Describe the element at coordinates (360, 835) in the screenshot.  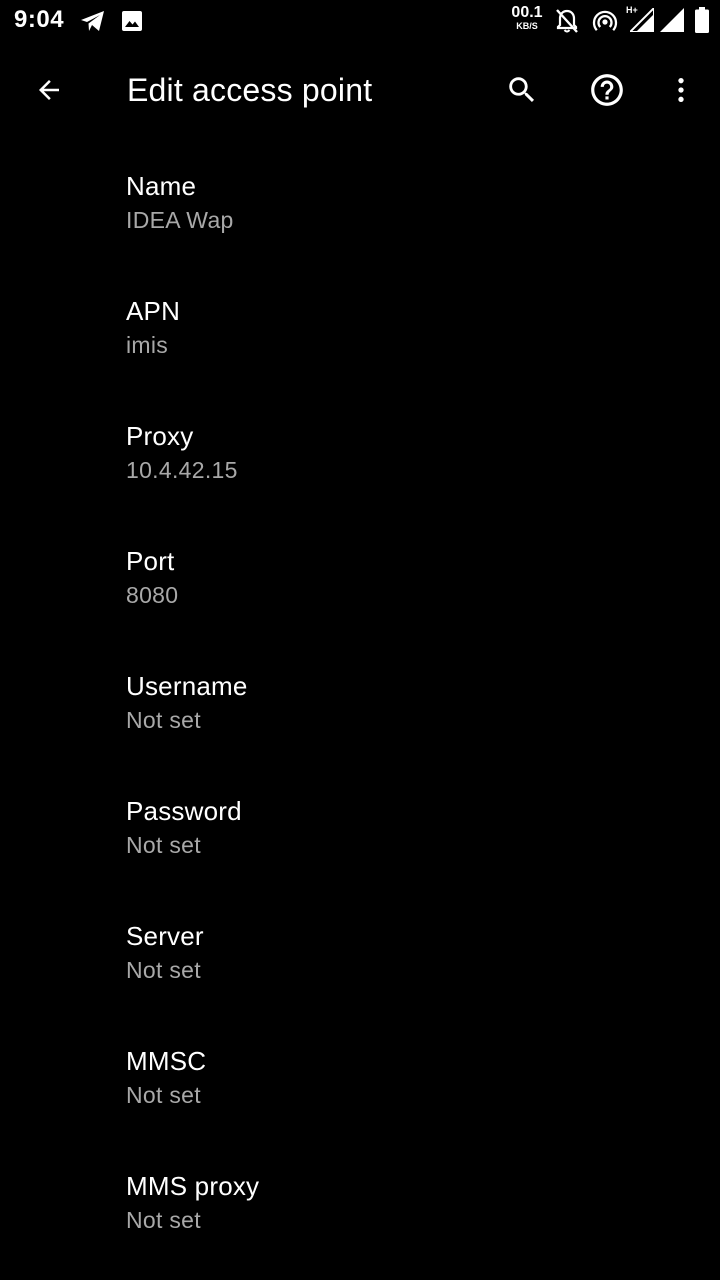
I see `pref-password: Password Not set` at that location.